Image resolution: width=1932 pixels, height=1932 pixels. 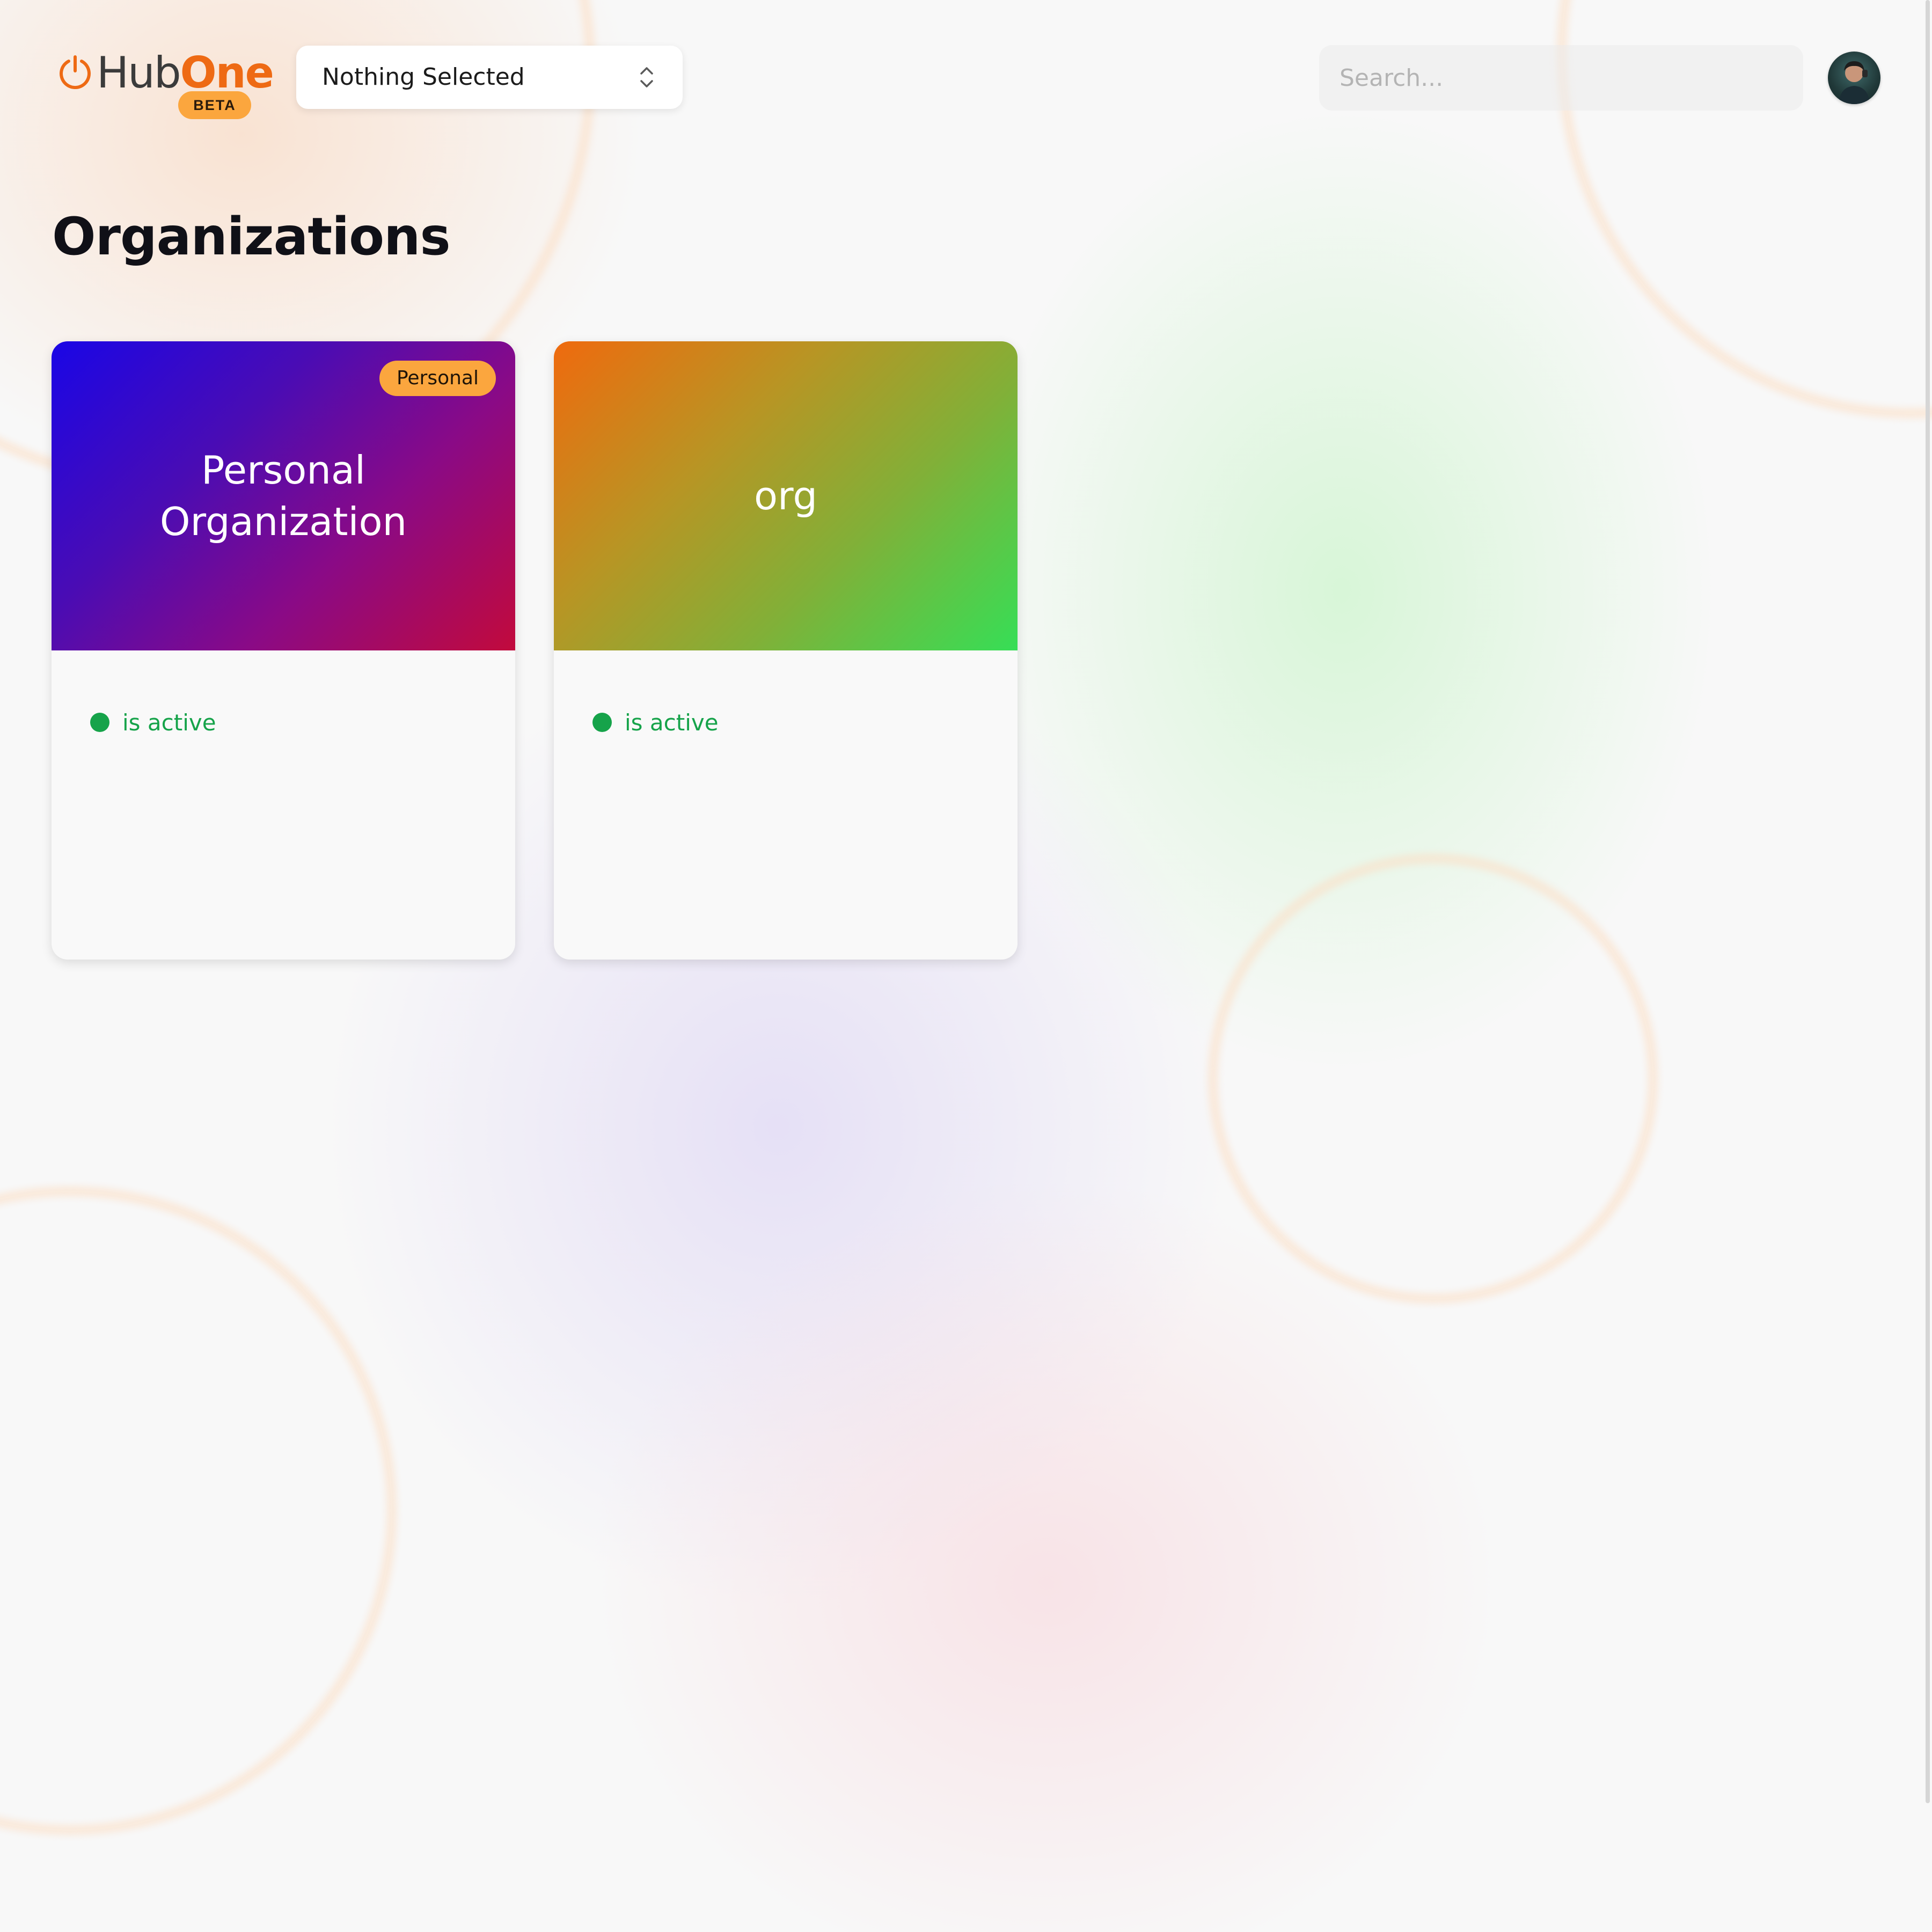 What do you see at coordinates (966, 80) in the screenshot?
I see `top-header: HubOne BETA Nothing Selected` at bounding box center [966, 80].